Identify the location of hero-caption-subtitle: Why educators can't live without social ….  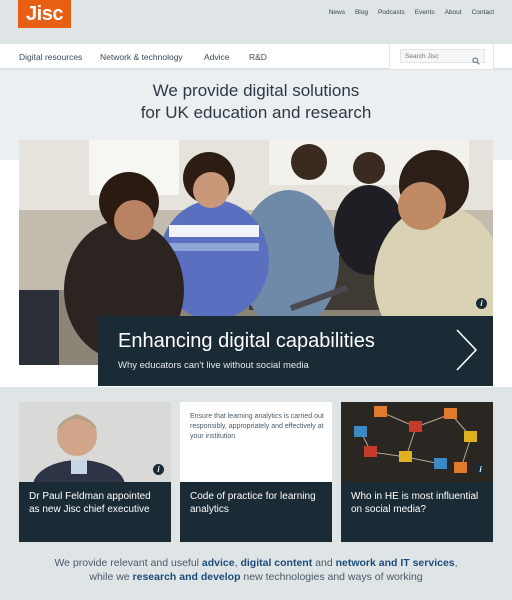
(213, 365).